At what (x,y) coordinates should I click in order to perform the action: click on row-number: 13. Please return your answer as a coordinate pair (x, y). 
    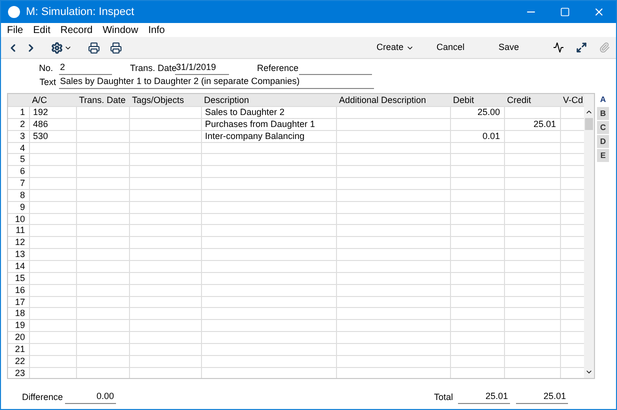
    Looking at the image, I should click on (20, 254).